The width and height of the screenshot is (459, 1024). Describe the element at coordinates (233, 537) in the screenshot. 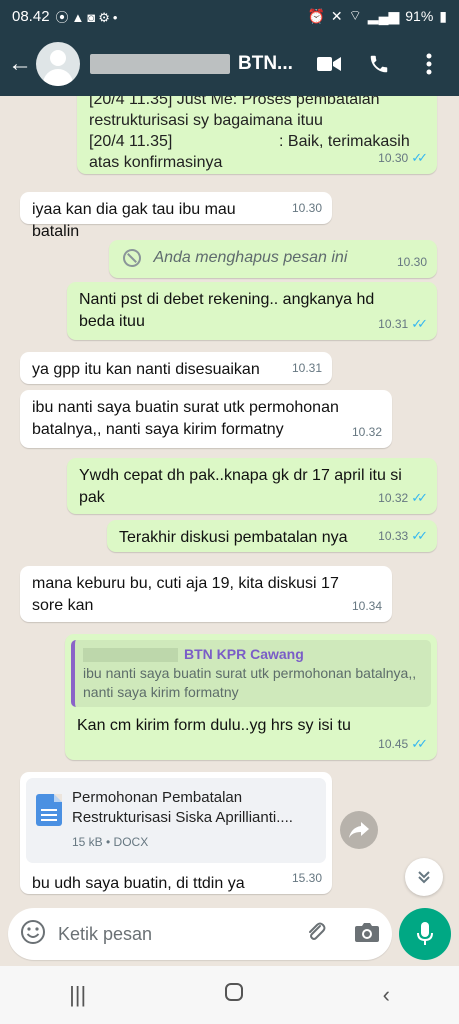

I see `message-text: Terakhir diskusi pembatalan nya` at that location.